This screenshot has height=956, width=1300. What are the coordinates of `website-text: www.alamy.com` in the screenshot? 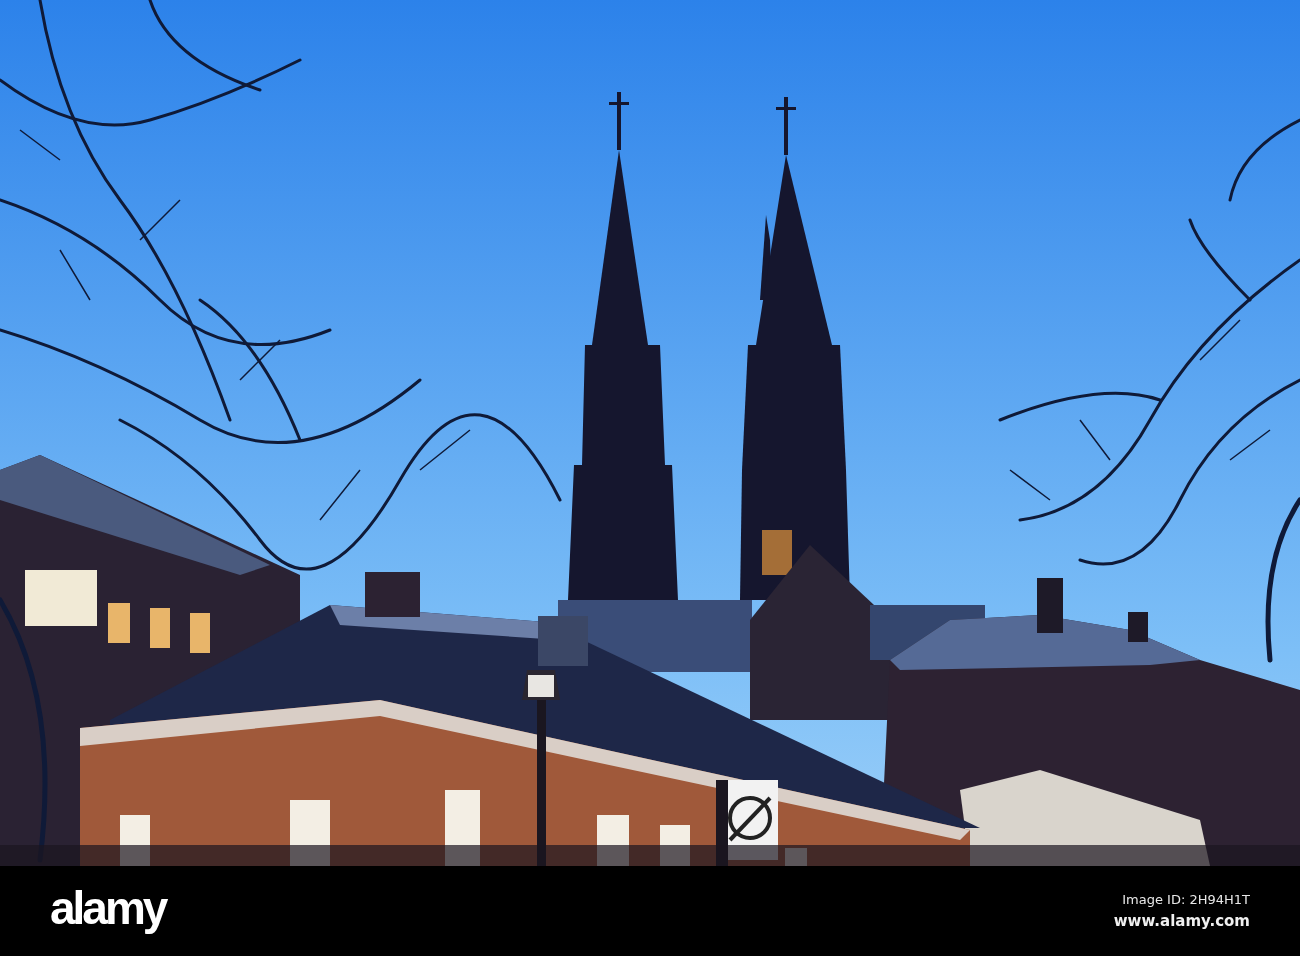 It's located at (1181, 920).